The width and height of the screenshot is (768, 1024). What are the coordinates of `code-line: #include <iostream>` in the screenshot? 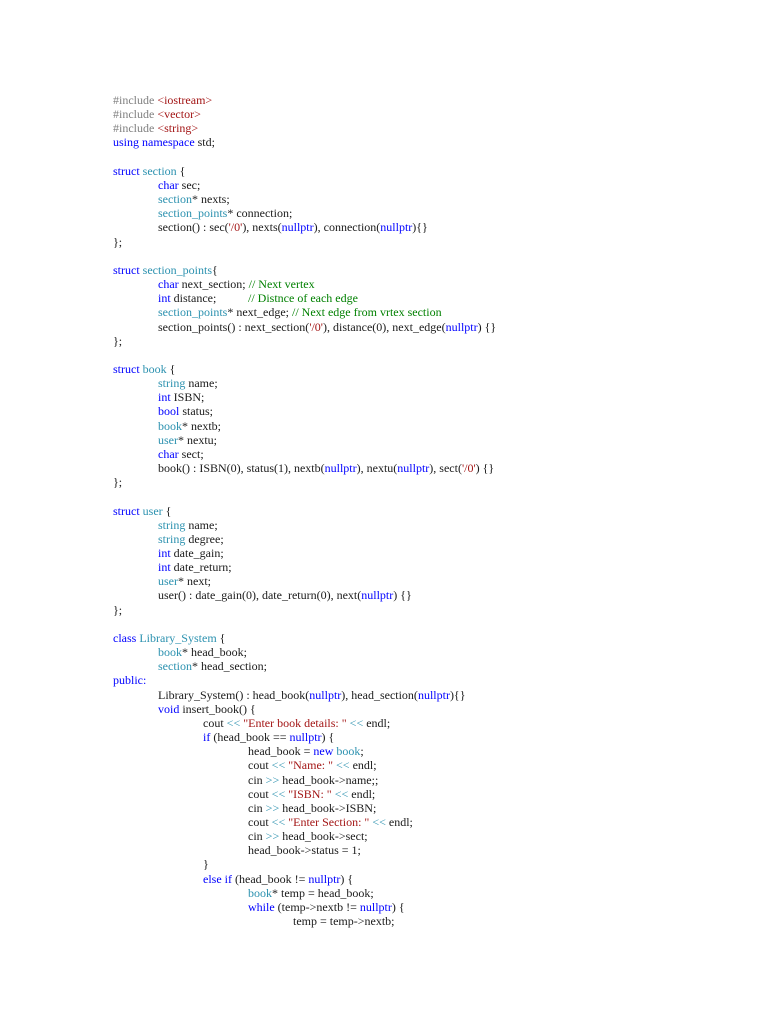 It's located at (304, 100).